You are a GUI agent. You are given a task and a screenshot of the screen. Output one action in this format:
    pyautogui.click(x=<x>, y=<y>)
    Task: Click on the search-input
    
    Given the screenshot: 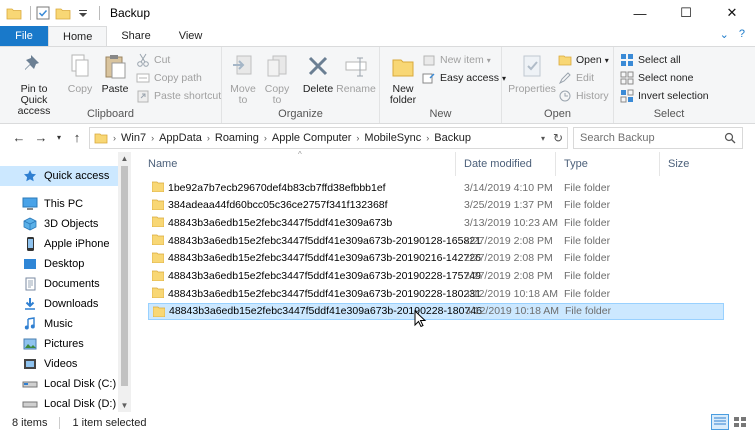 What is the action you would take?
    pyautogui.click(x=650, y=138)
    